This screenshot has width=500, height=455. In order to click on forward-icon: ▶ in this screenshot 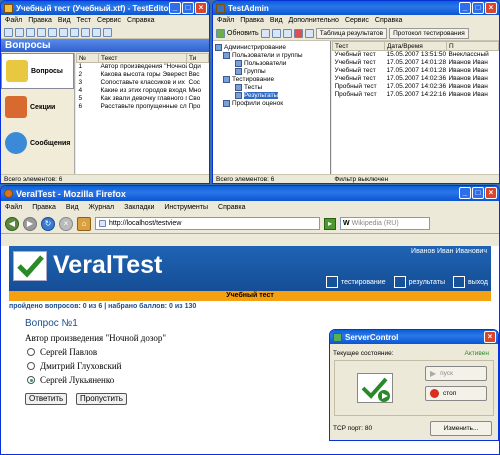, I will do `click(30, 223)`.